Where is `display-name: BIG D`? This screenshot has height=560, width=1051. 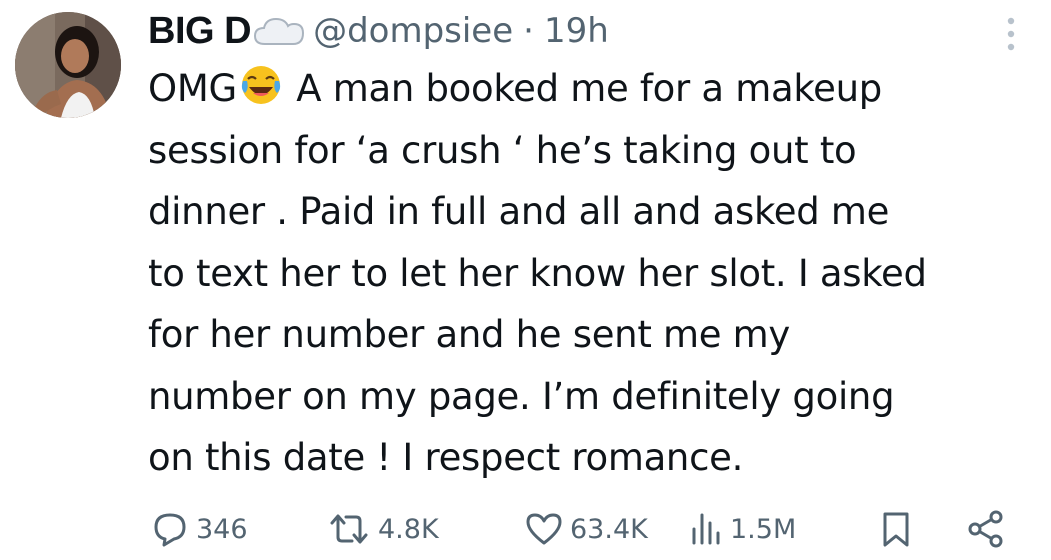
display-name: BIG D is located at coordinates (200, 31).